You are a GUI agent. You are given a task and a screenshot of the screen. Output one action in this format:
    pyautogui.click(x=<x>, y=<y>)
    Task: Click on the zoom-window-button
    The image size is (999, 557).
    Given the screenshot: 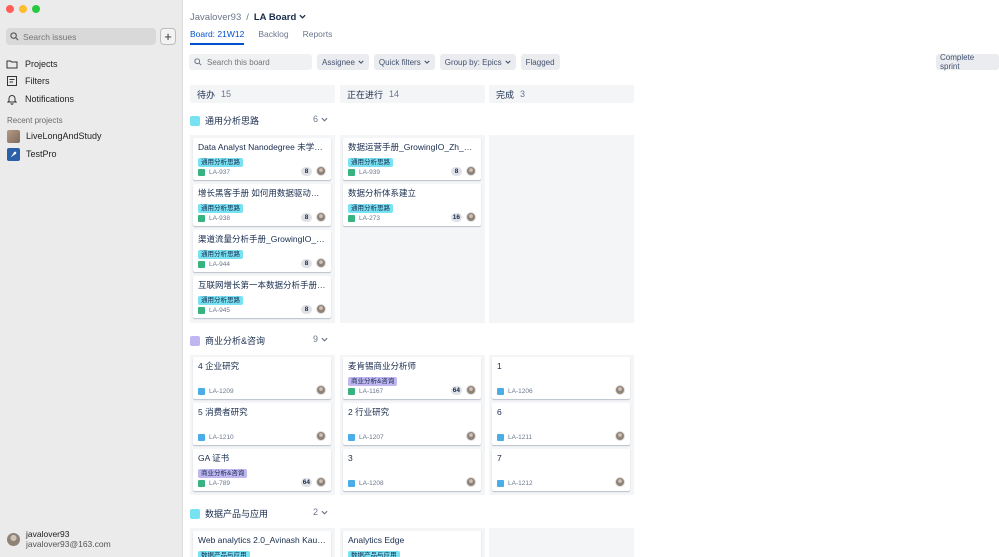 What is the action you would take?
    pyautogui.click(x=36, y=9)
    